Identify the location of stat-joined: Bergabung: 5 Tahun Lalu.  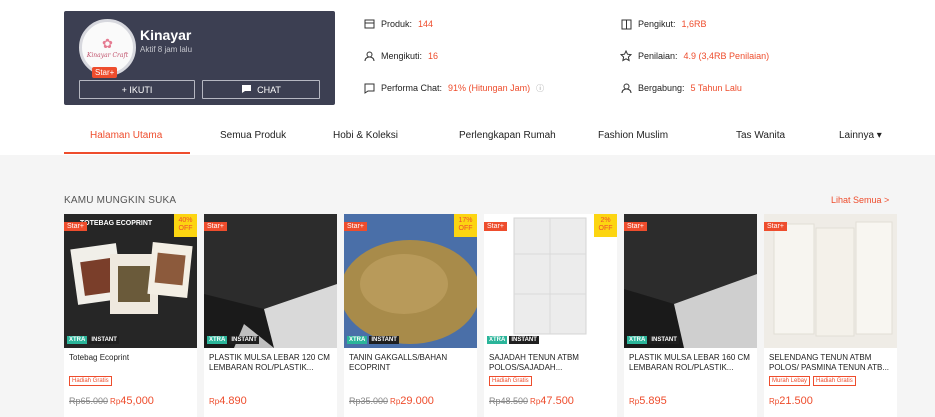
(681, 88).